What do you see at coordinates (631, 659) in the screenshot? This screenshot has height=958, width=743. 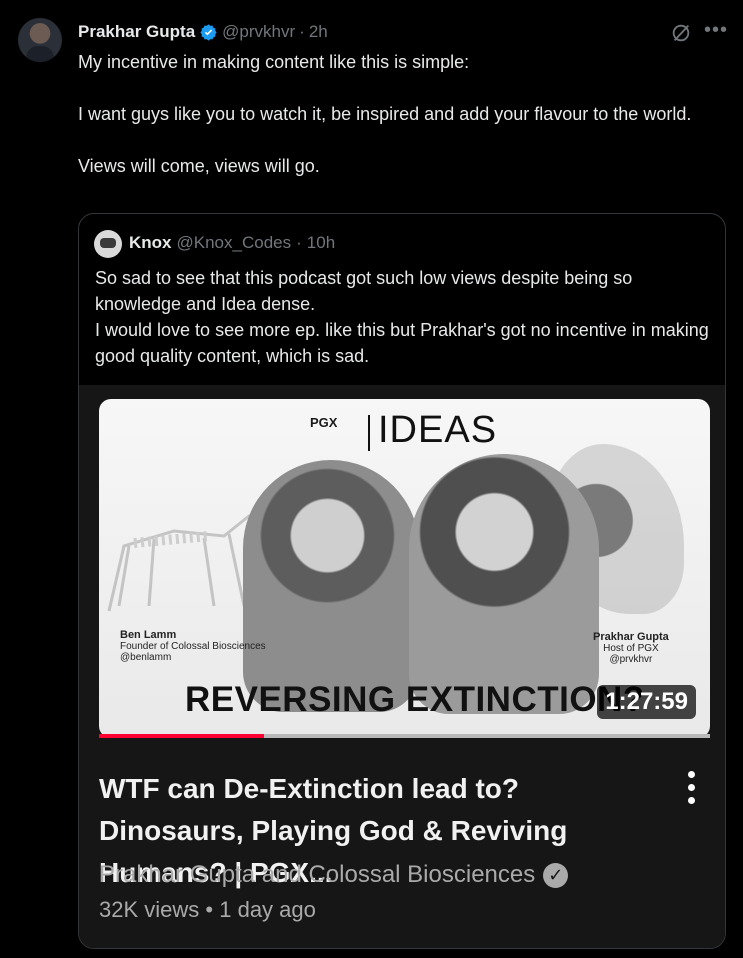 I see `right-person-handle: @prvkhvr` at bounding box center [631, 659].